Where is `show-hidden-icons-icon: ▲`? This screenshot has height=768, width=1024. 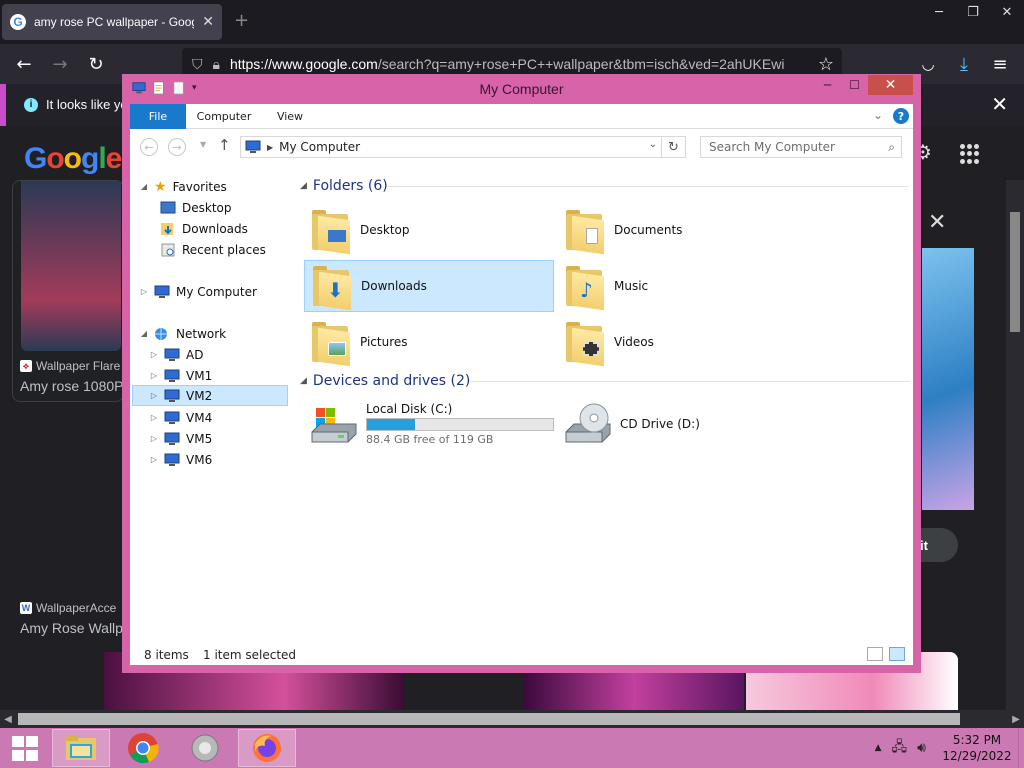
show-hidden-icons-icon: ▲ is located at coordinates (878, 748).